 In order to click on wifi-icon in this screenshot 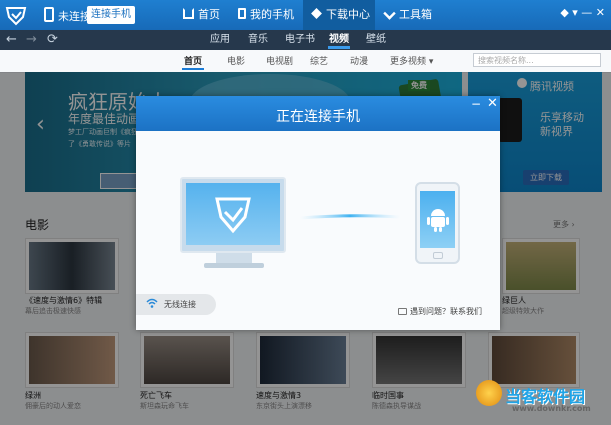, I will do `click(152, 303)`.